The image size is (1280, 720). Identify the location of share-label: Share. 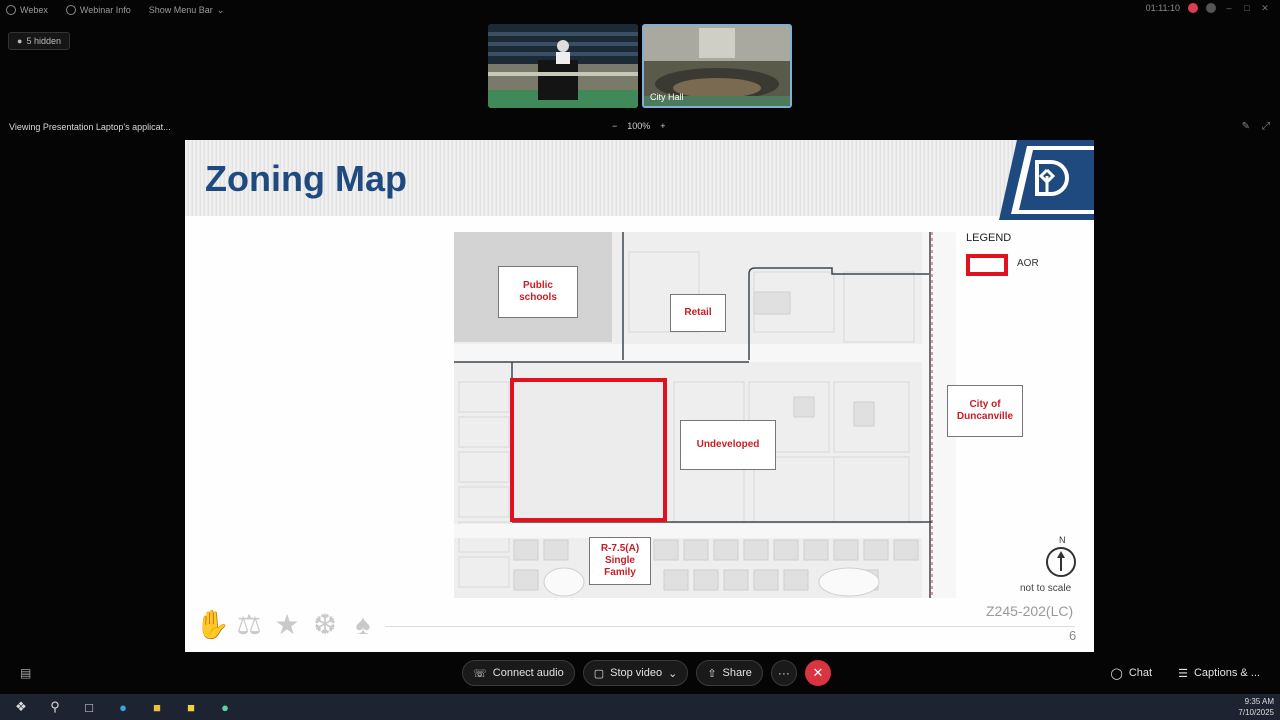
(737, 673).